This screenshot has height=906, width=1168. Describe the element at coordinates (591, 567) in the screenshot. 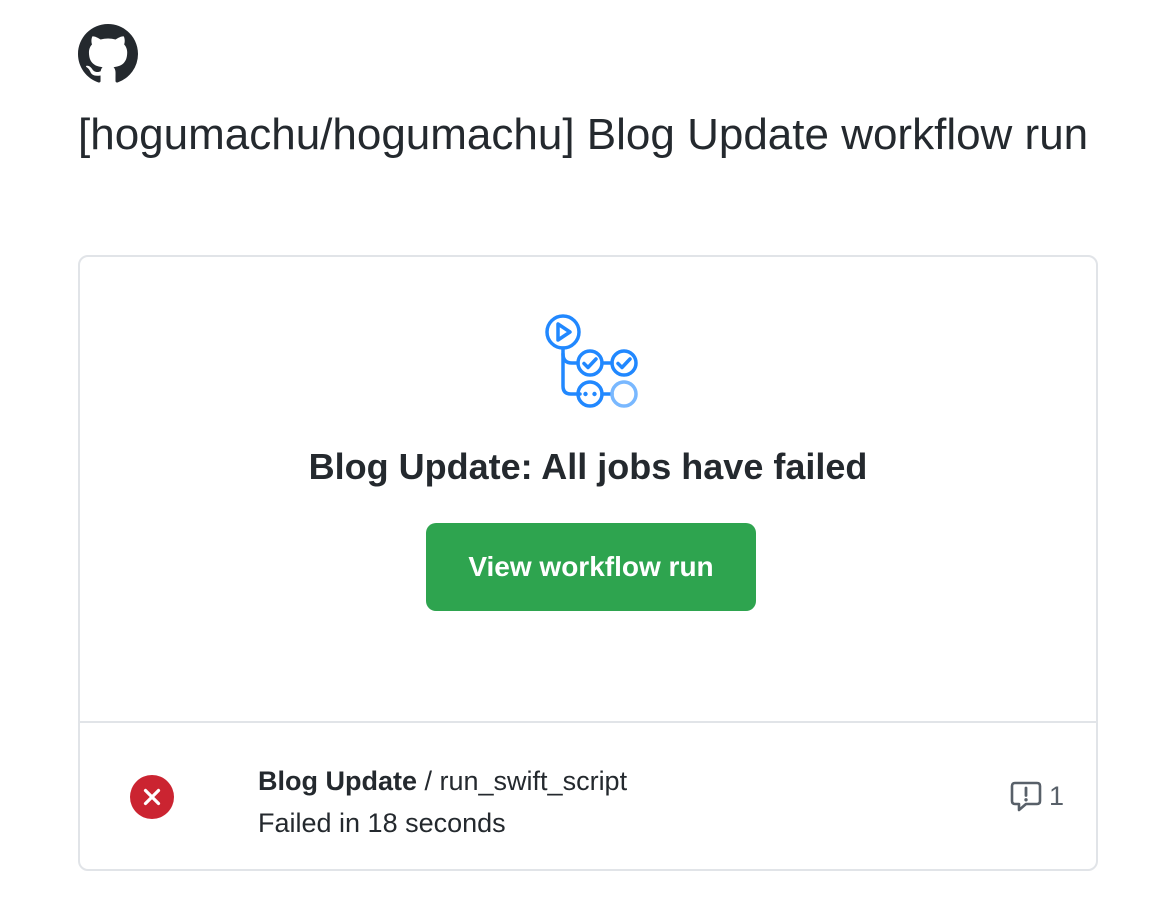

I see `view-workflow-run-button: View workflow run` at that location.